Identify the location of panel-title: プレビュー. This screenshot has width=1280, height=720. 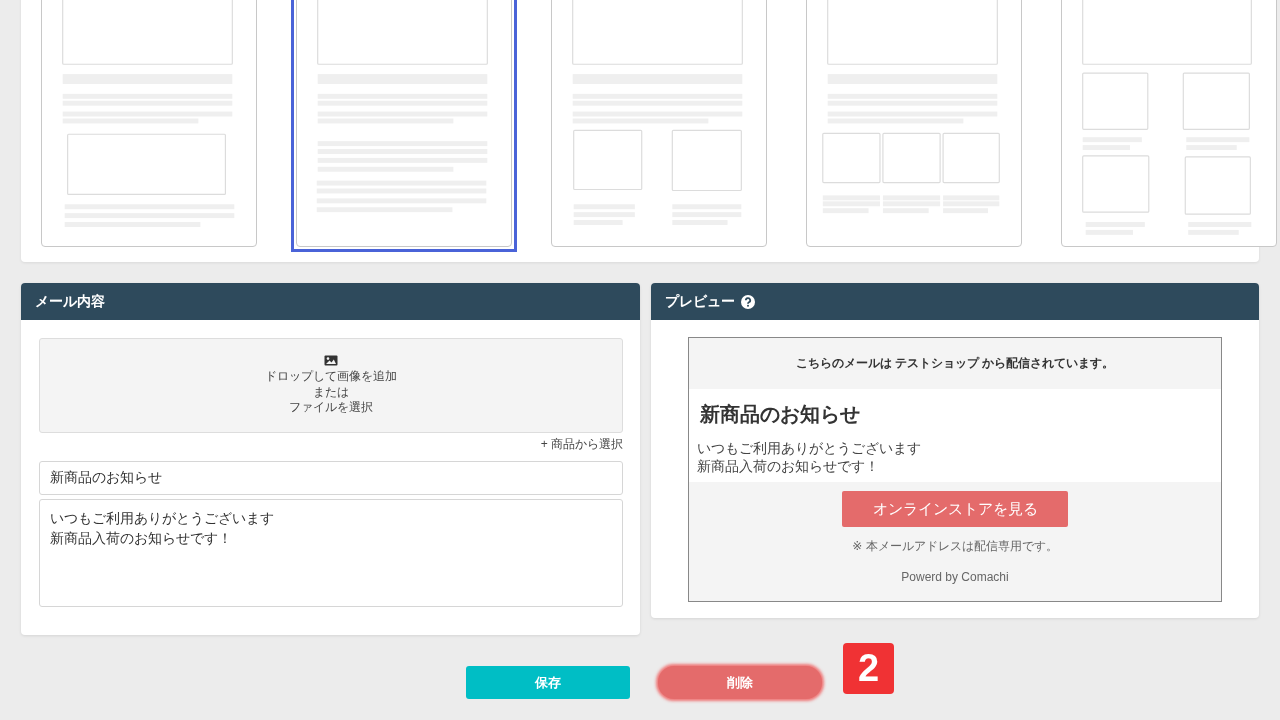
(700, 301).